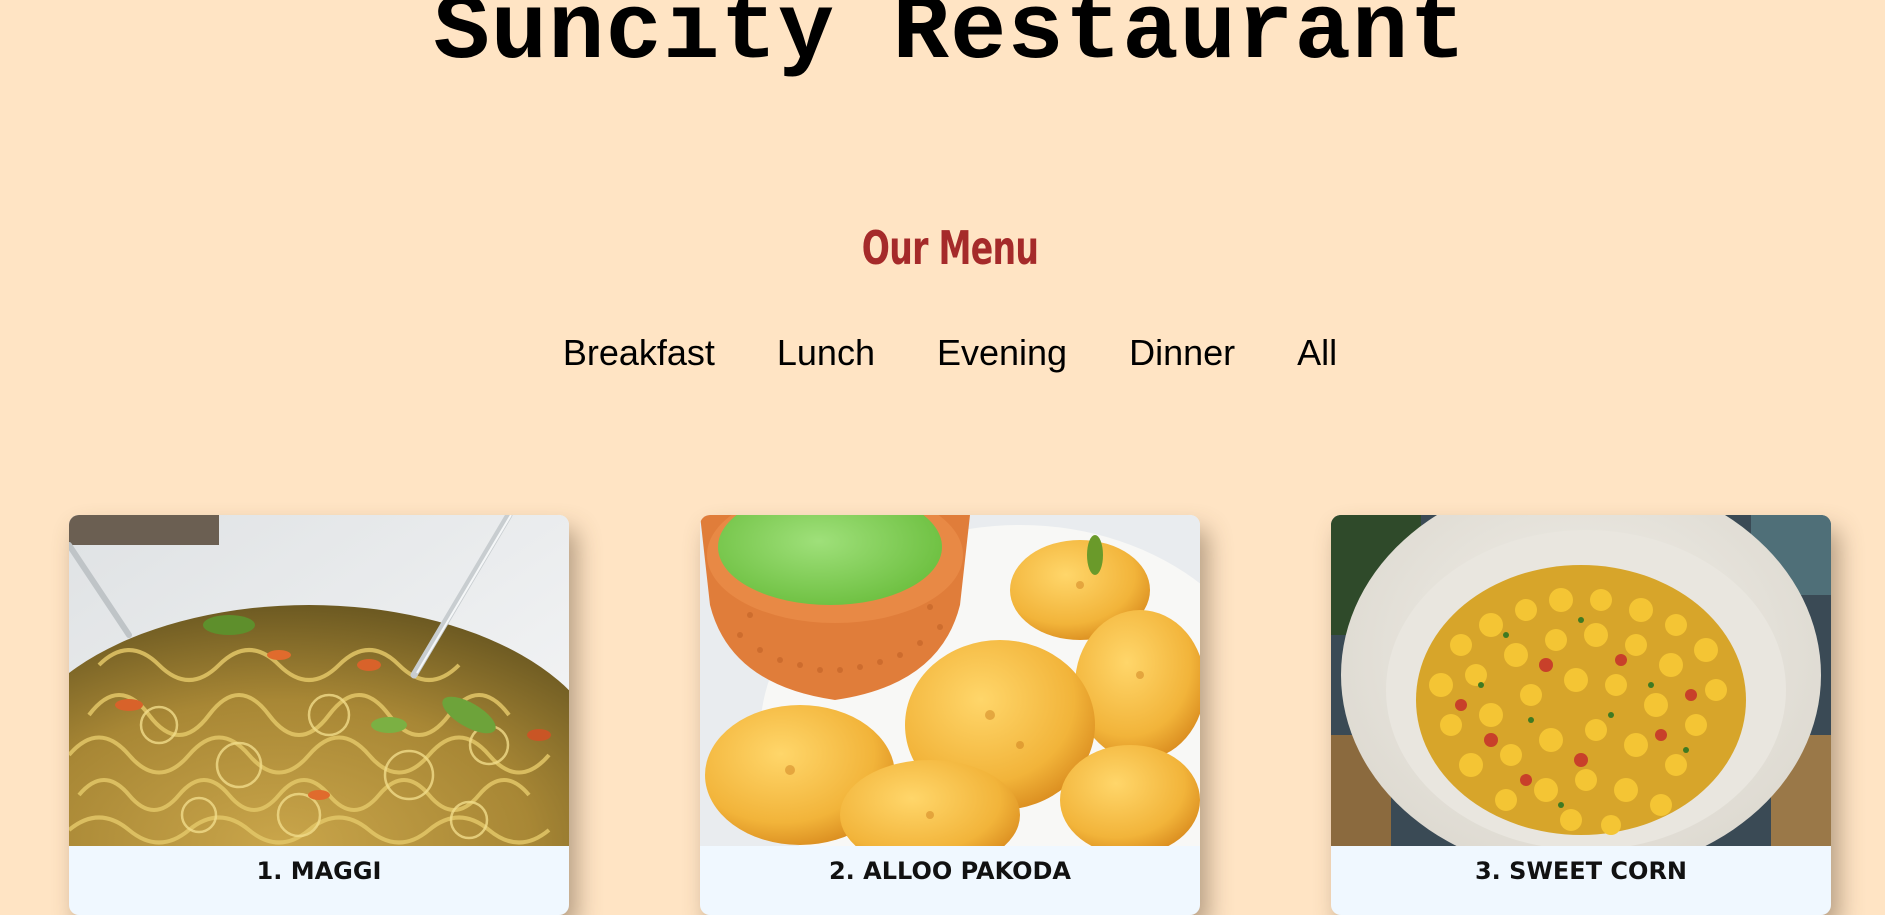 This screenshot has width=1885, height=915. I want to click on site-title: Suncity Restaurant, so click(950, 43).